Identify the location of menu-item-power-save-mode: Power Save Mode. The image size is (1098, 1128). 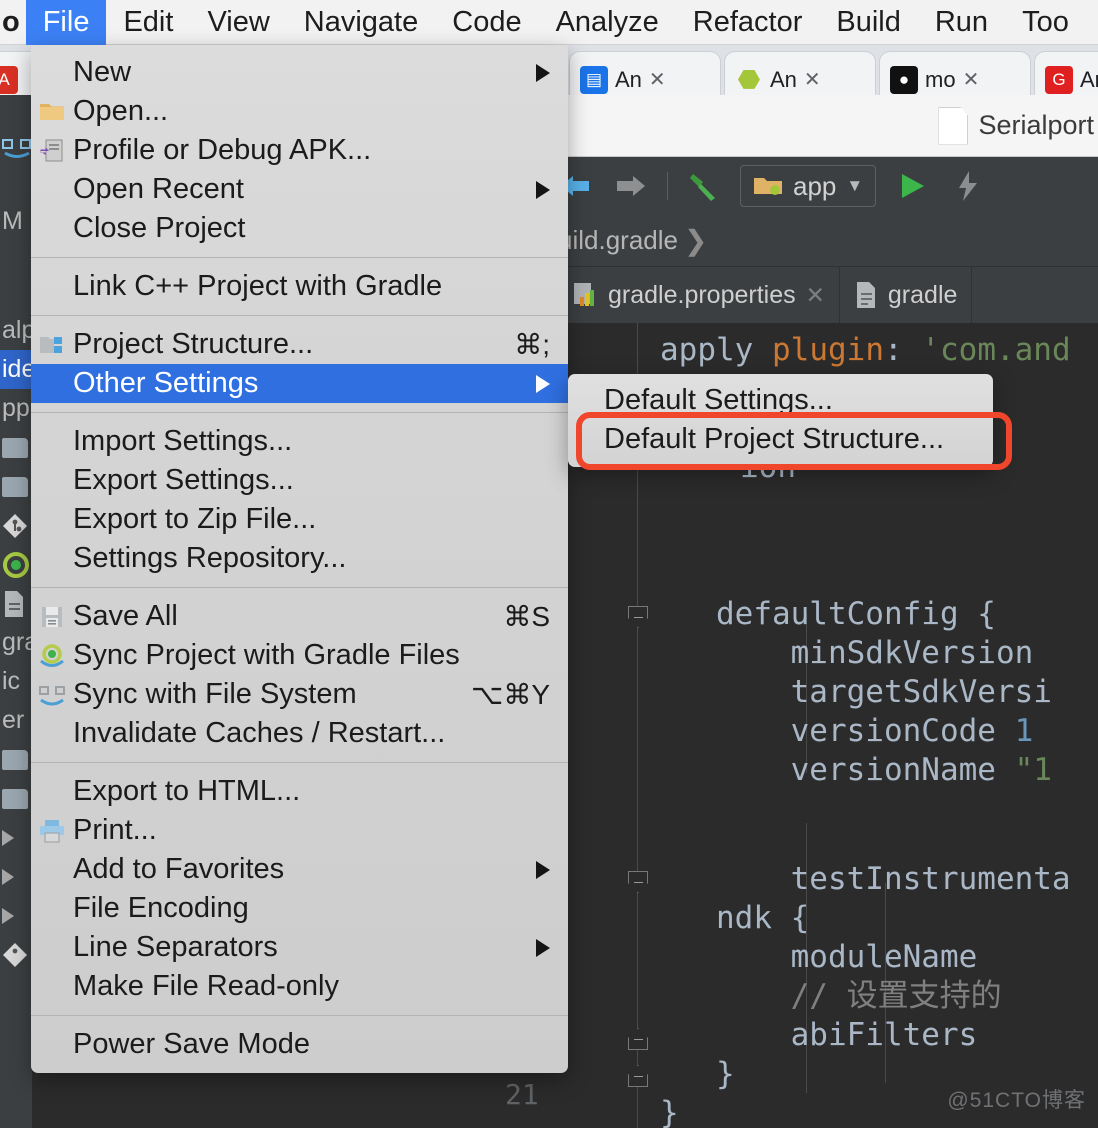
(299, 1044).